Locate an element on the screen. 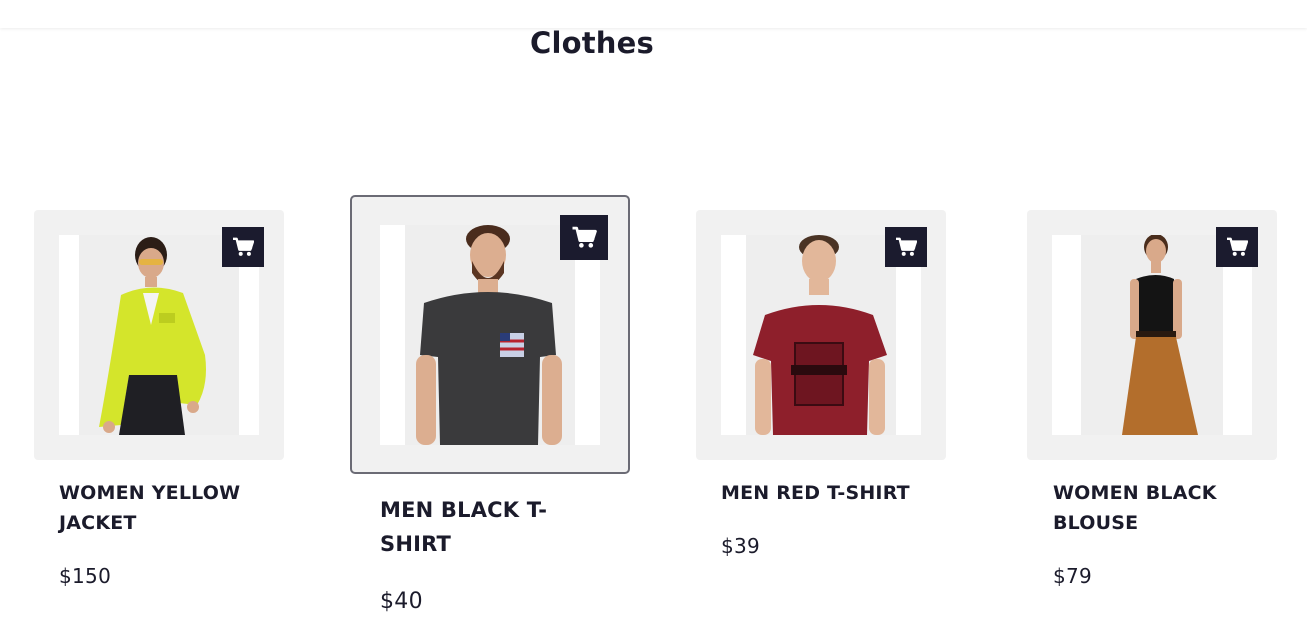  product-price: $79 is located at coordinates (1073, 576).